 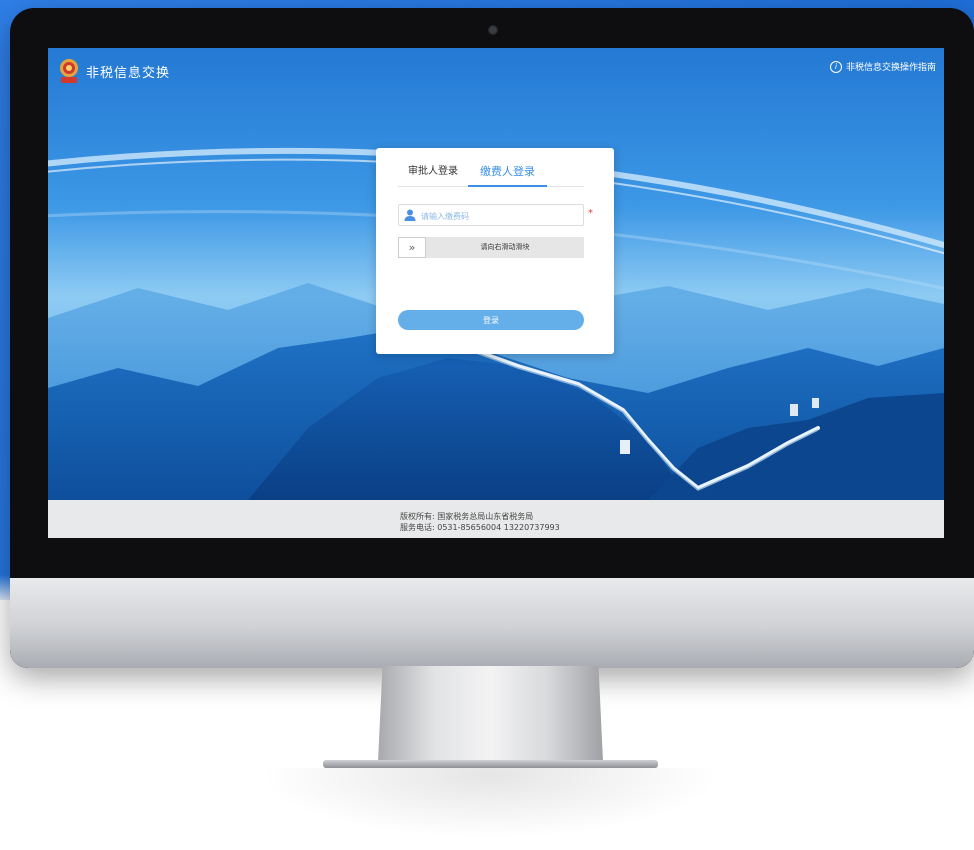 I want to click on user-icon, so click(x=410, y=215).